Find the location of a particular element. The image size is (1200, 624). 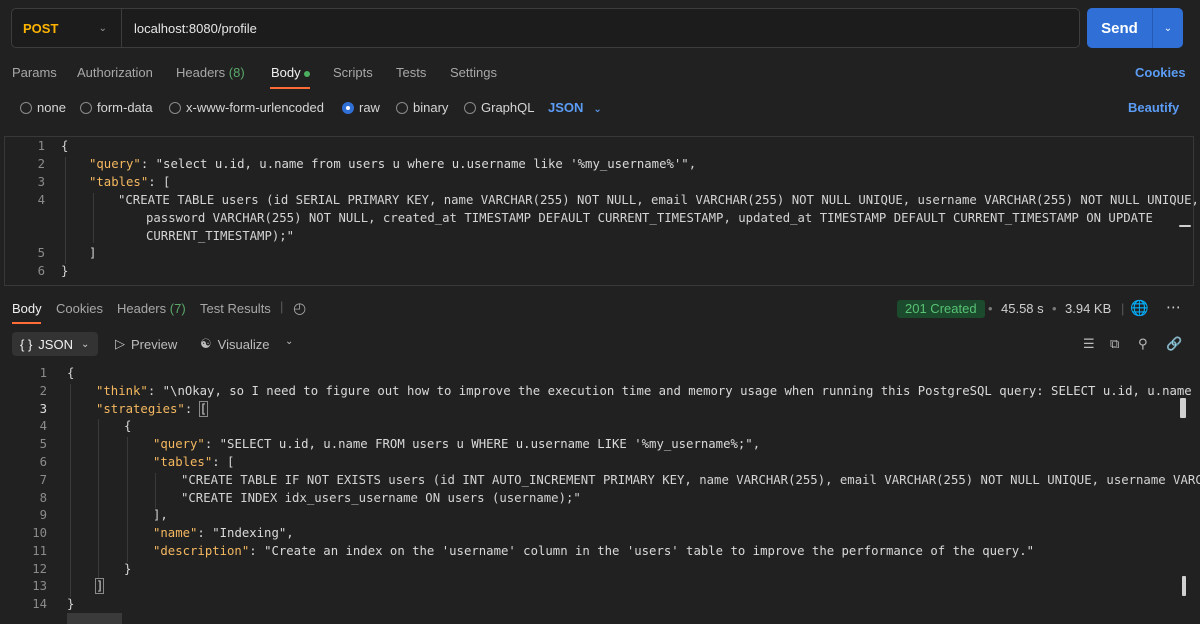

json-key: "query" is located at coordinates (179, 444).